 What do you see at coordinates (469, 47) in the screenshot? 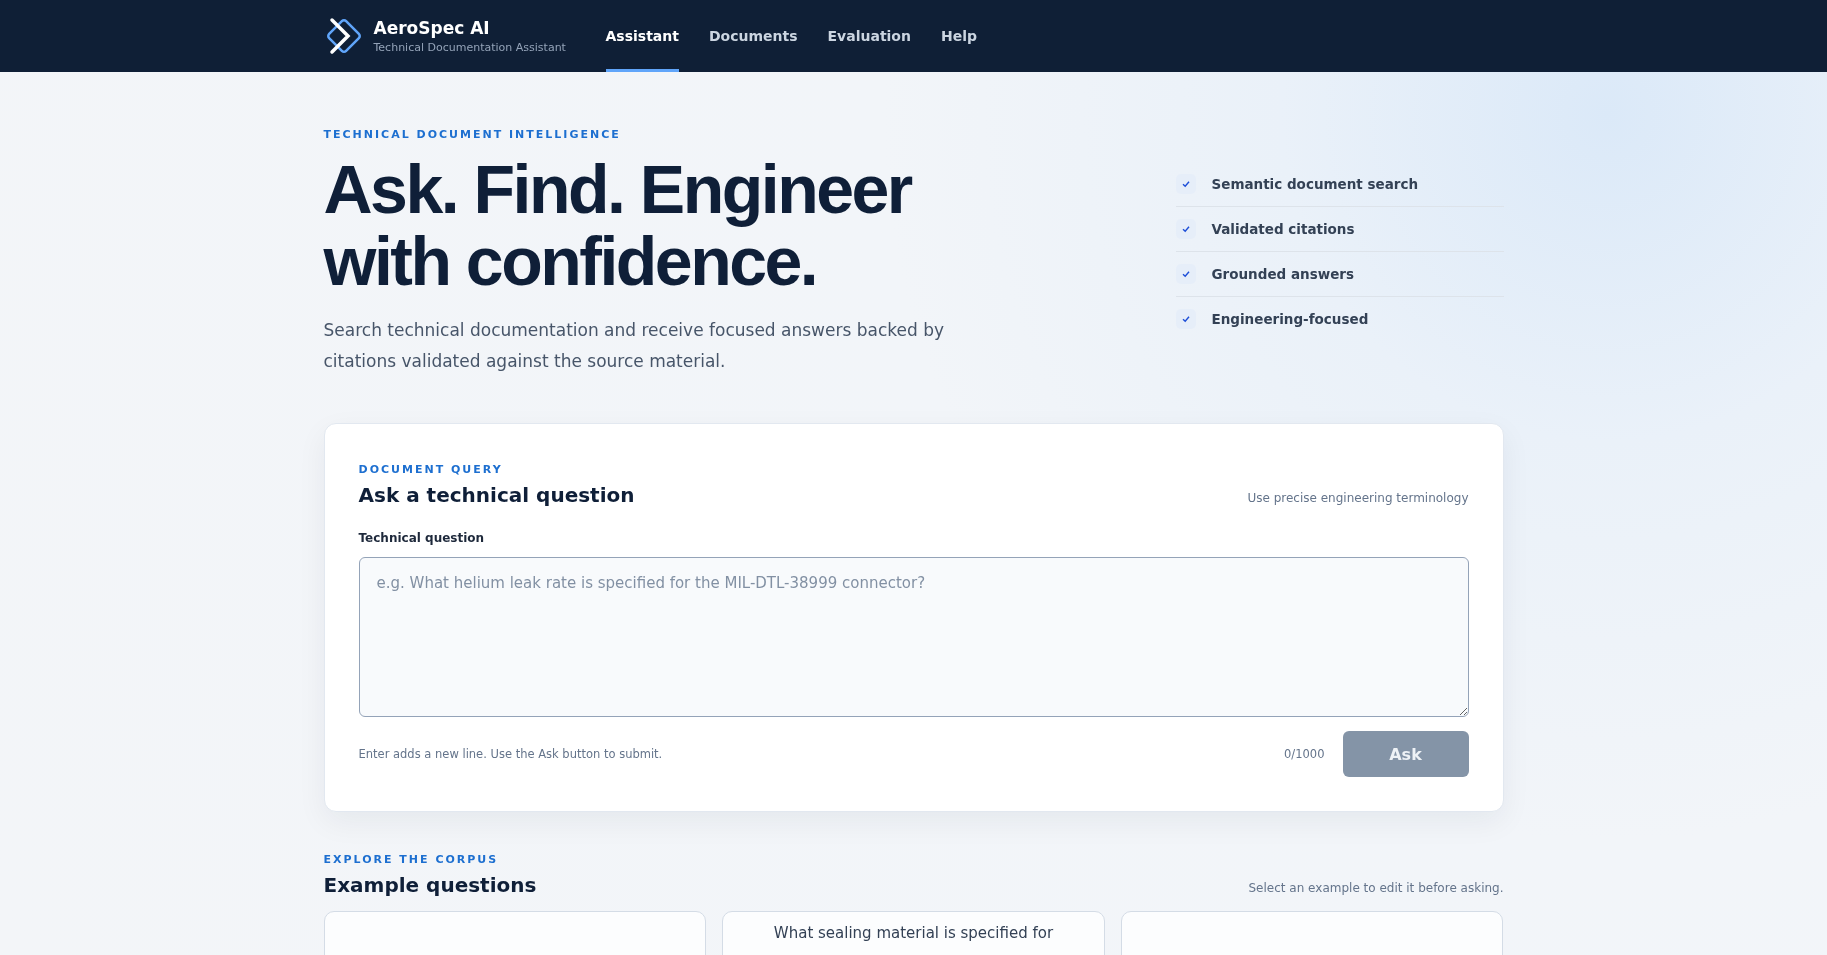
I see `brand-tagline: Technical Documentation Assistant` at bounding box center [469, 47].